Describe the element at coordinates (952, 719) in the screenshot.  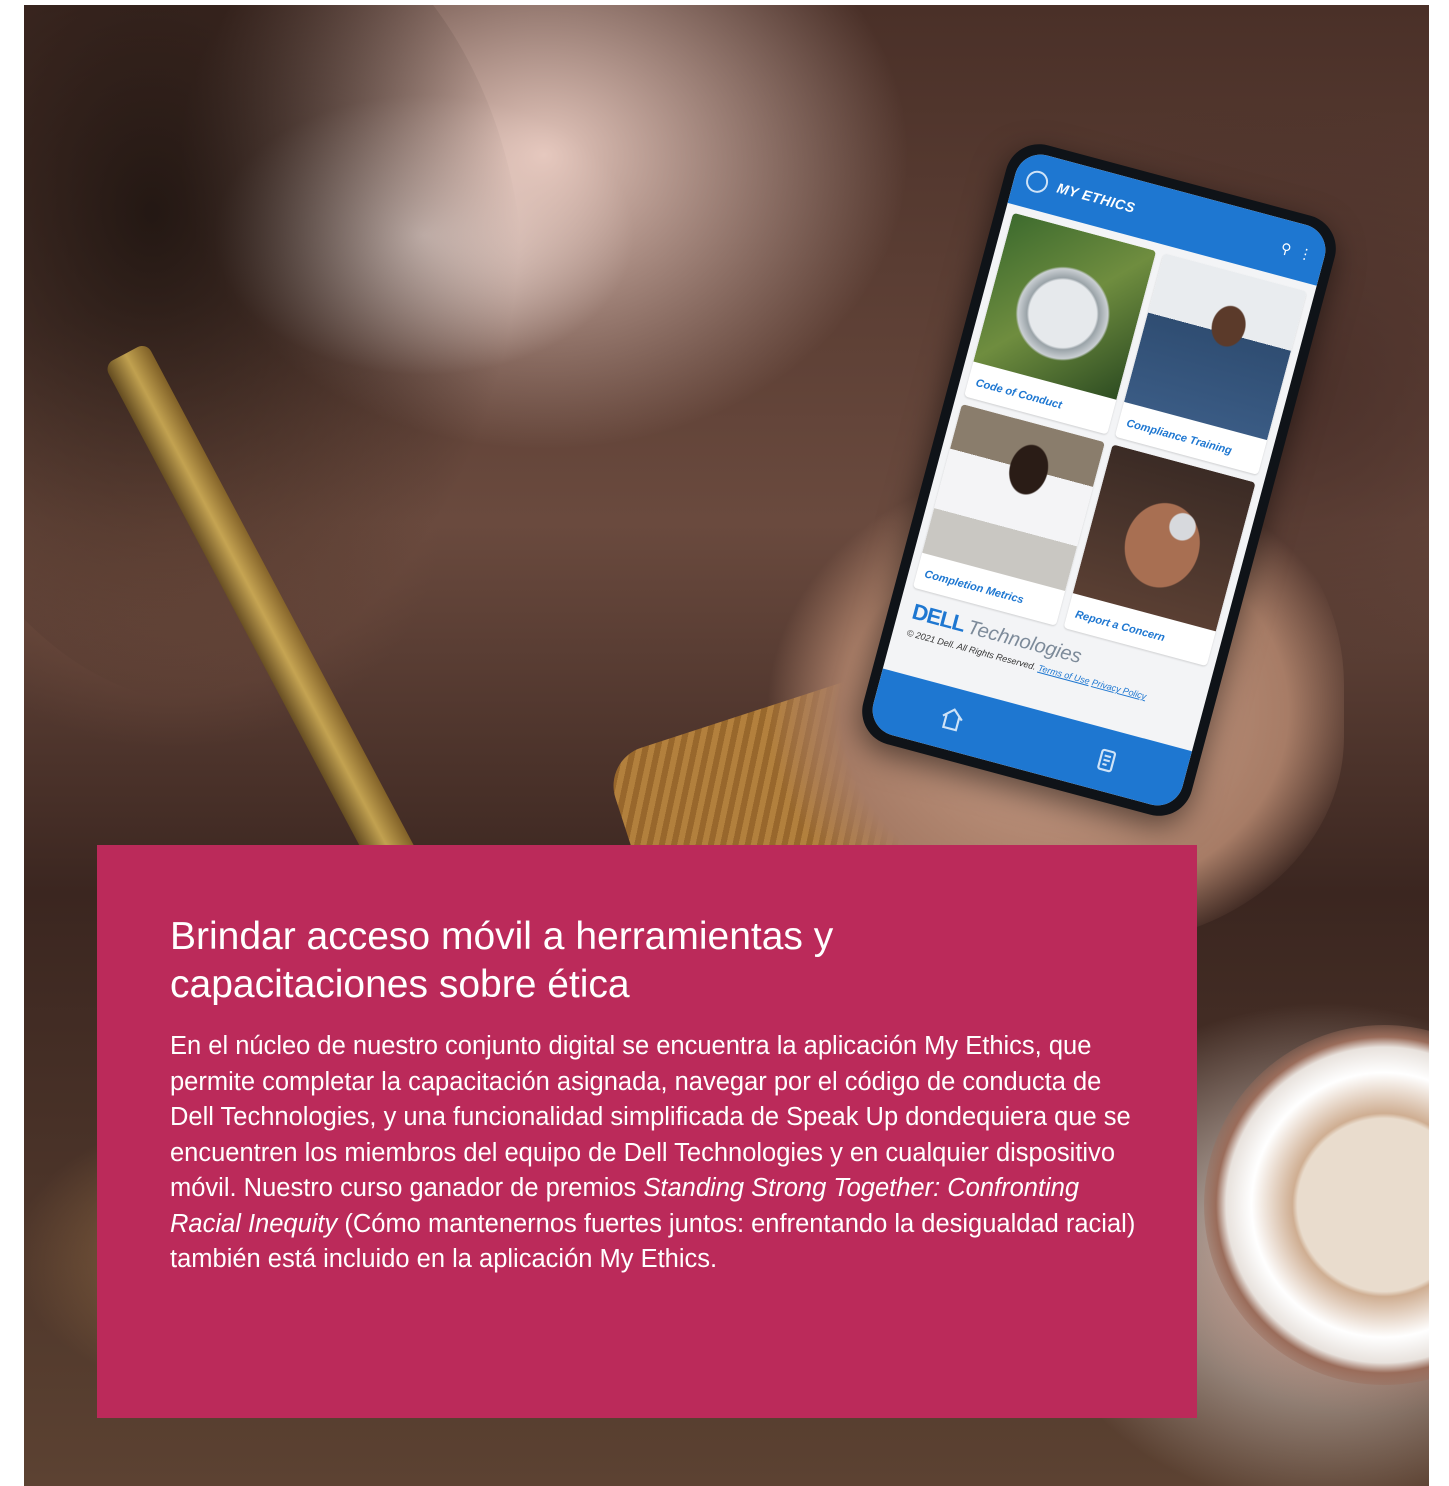
I see `home-icon` at that location.